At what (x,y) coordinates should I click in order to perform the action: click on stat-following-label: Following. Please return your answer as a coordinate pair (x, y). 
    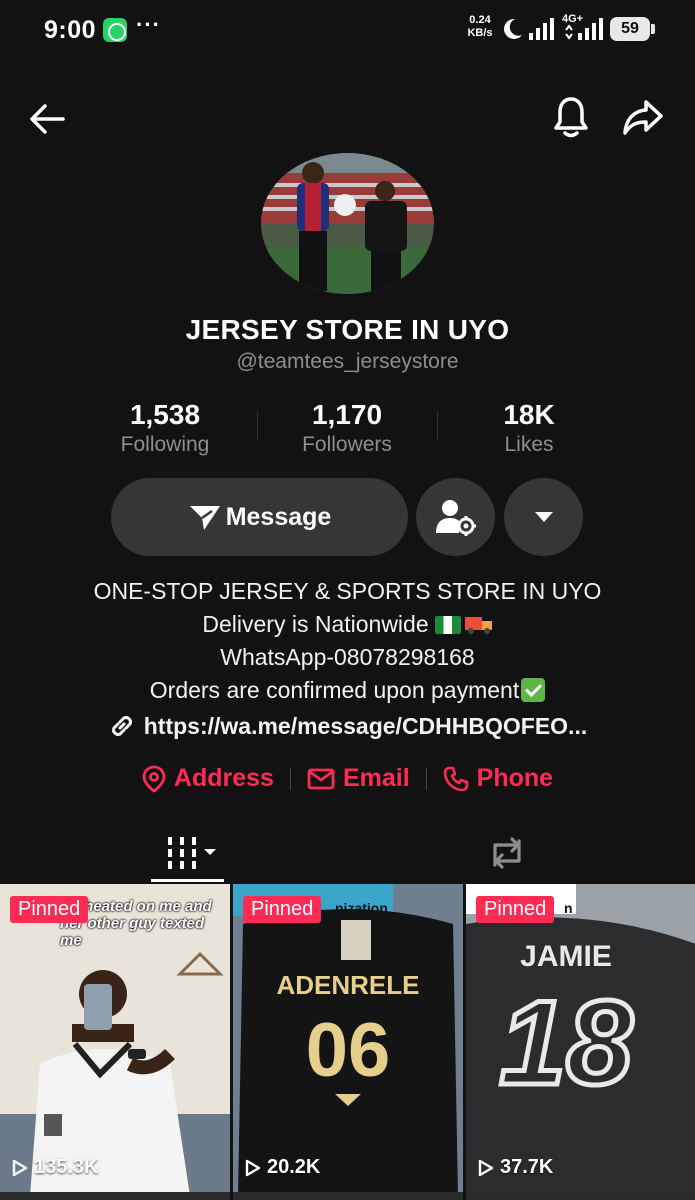
    Looking at the image, I should click on (165, 444).